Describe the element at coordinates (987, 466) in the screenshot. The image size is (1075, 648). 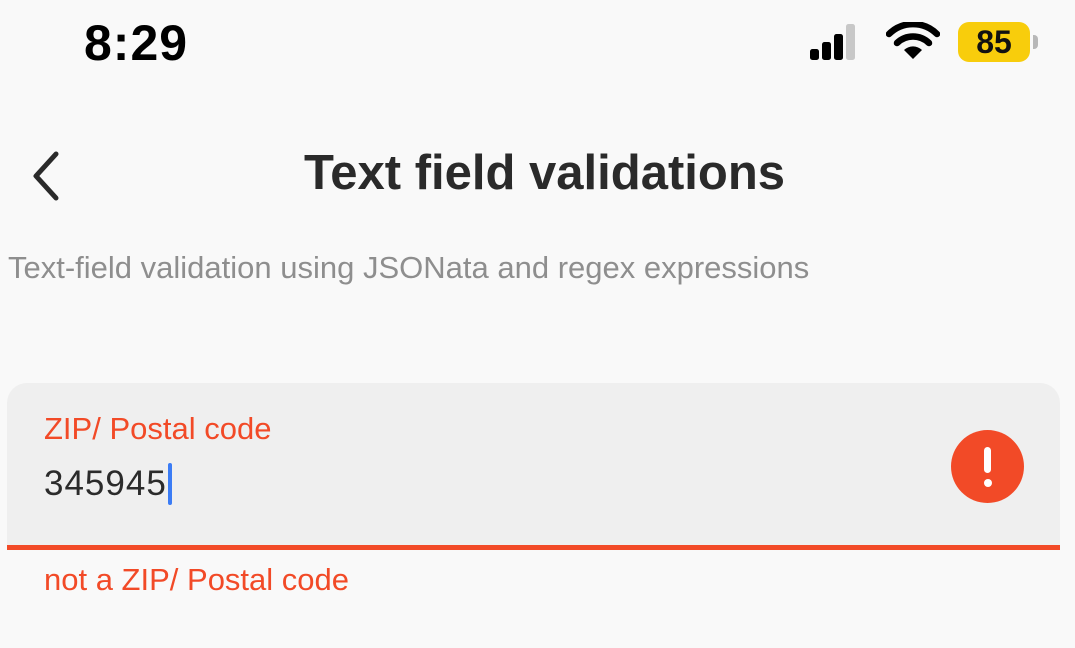
I see `exclamation-circle-icon` at that location.